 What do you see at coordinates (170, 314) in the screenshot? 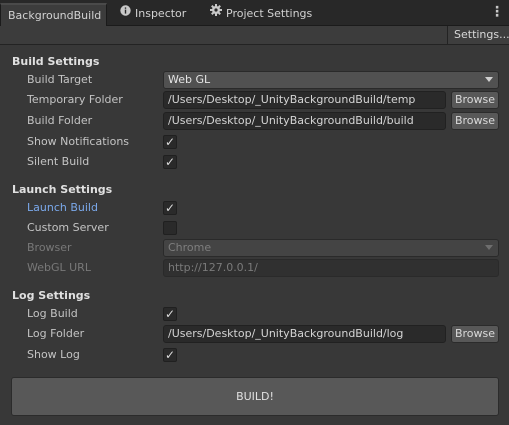
I see `log-build-checkbox: ✓` at bounding box center [170, 314].